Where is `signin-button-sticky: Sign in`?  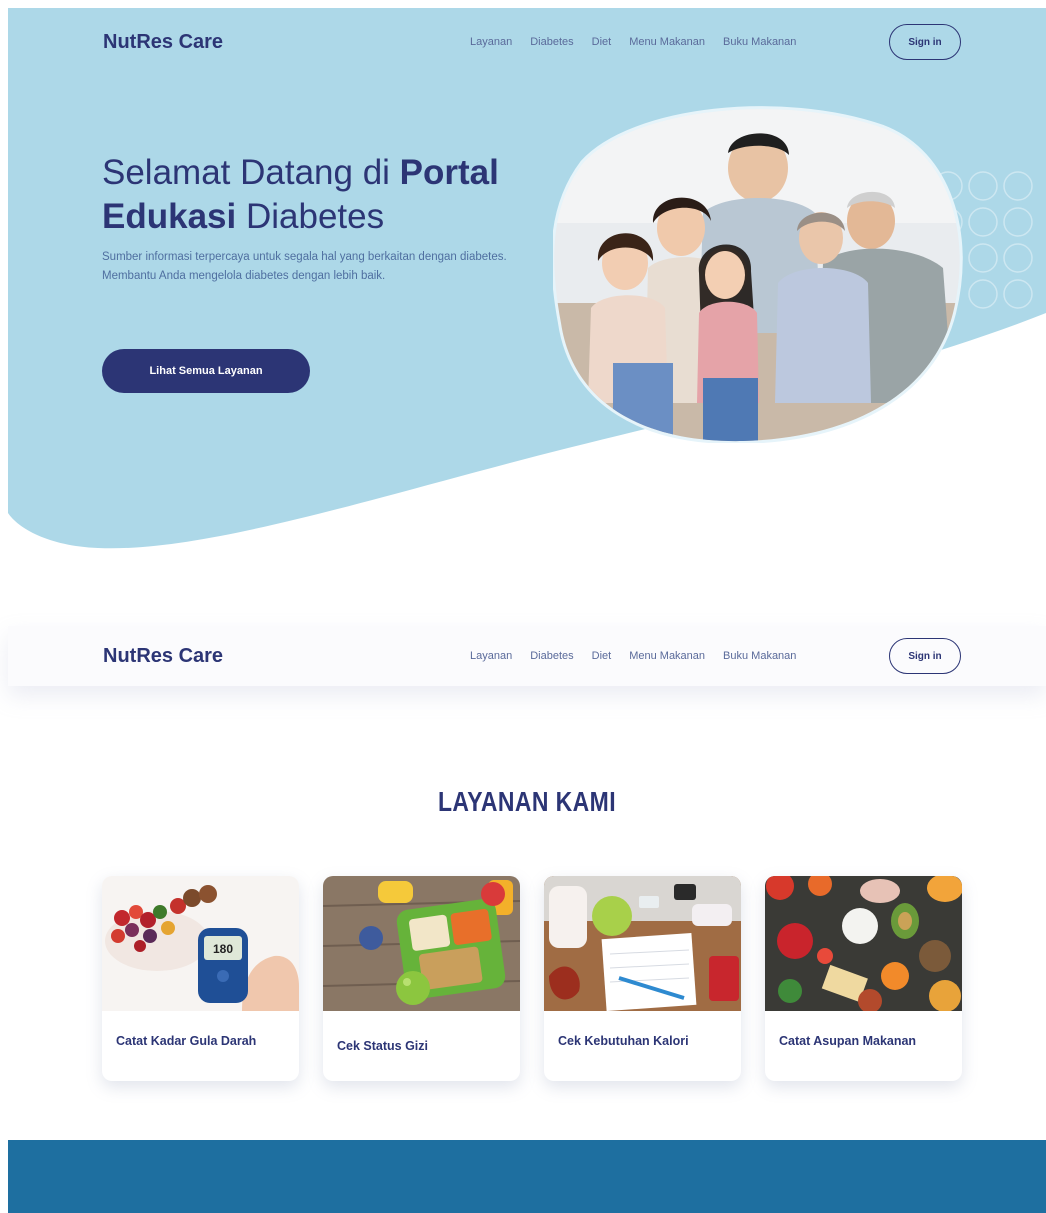 signin-button-sticky: Sign in is located at coordinates (925, 656).